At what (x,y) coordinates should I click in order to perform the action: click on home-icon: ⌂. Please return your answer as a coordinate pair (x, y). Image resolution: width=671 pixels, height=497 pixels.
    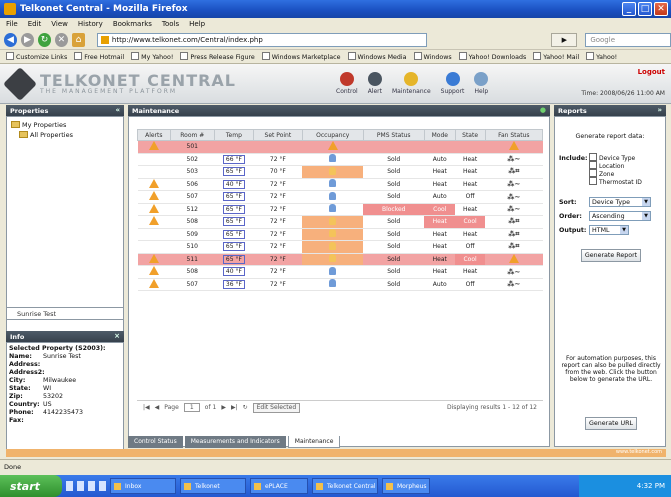
    Looking at the image, I should click on (78, 39).